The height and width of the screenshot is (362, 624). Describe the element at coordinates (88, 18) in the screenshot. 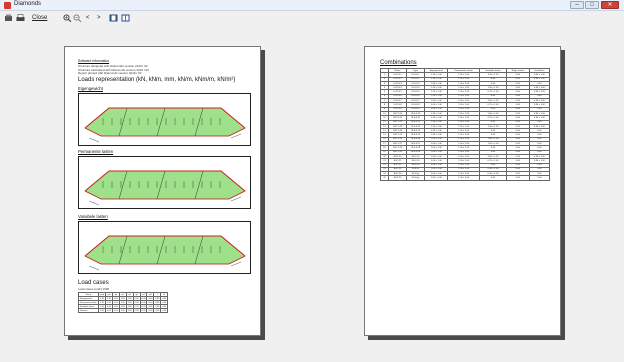

I see `previous-page-button: <` at that location.